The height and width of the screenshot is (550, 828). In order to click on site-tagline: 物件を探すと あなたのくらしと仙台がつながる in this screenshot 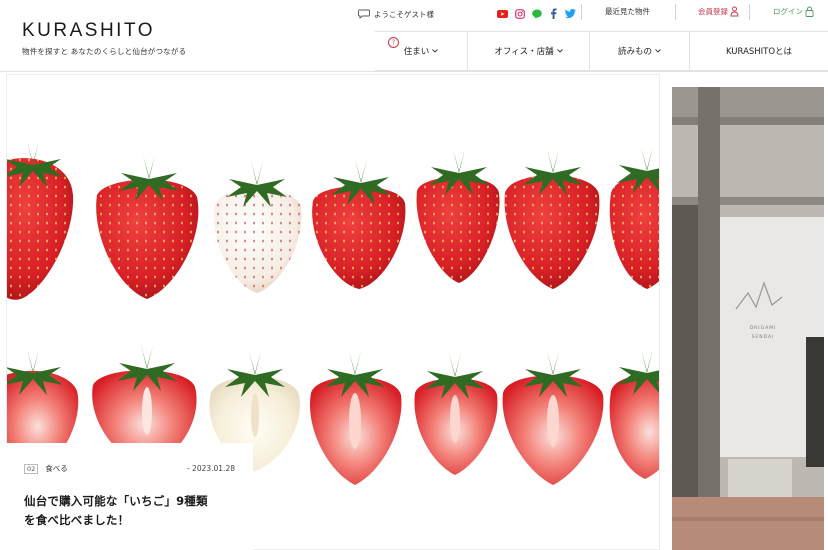, I will do `click(104, 51)`.